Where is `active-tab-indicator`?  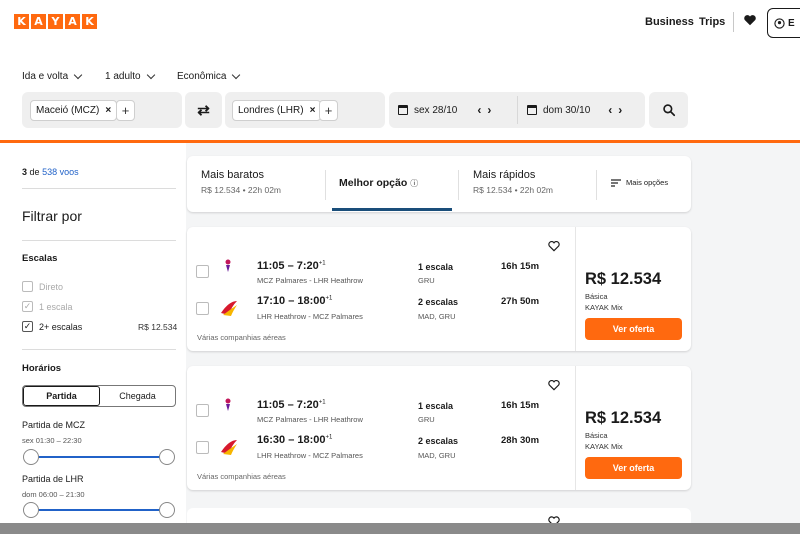 active-tab-indicator is located at coordinates (392, 209).